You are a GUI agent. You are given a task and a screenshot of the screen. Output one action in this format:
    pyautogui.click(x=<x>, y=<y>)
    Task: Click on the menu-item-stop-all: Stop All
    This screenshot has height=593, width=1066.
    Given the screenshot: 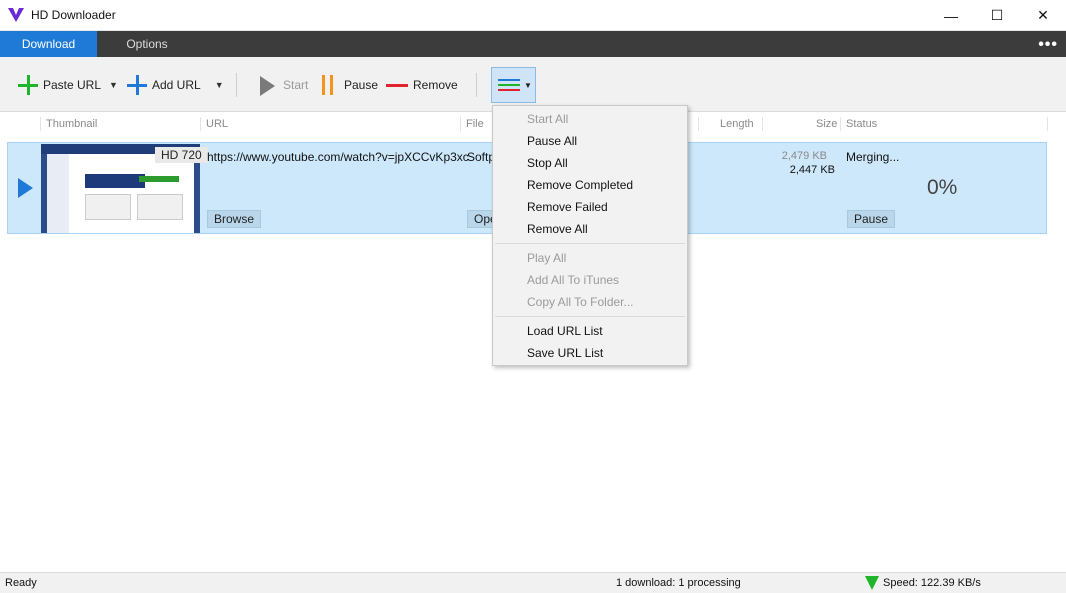 What is the action you would take?
    pyautogui.click(x=547, y=163)
    